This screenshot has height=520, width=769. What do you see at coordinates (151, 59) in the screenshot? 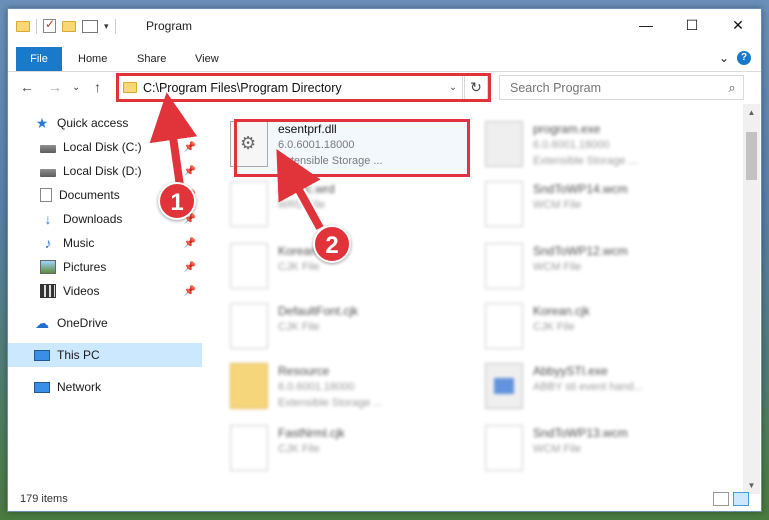
I see `tab-share: Share` at bounding box center [151, 59].